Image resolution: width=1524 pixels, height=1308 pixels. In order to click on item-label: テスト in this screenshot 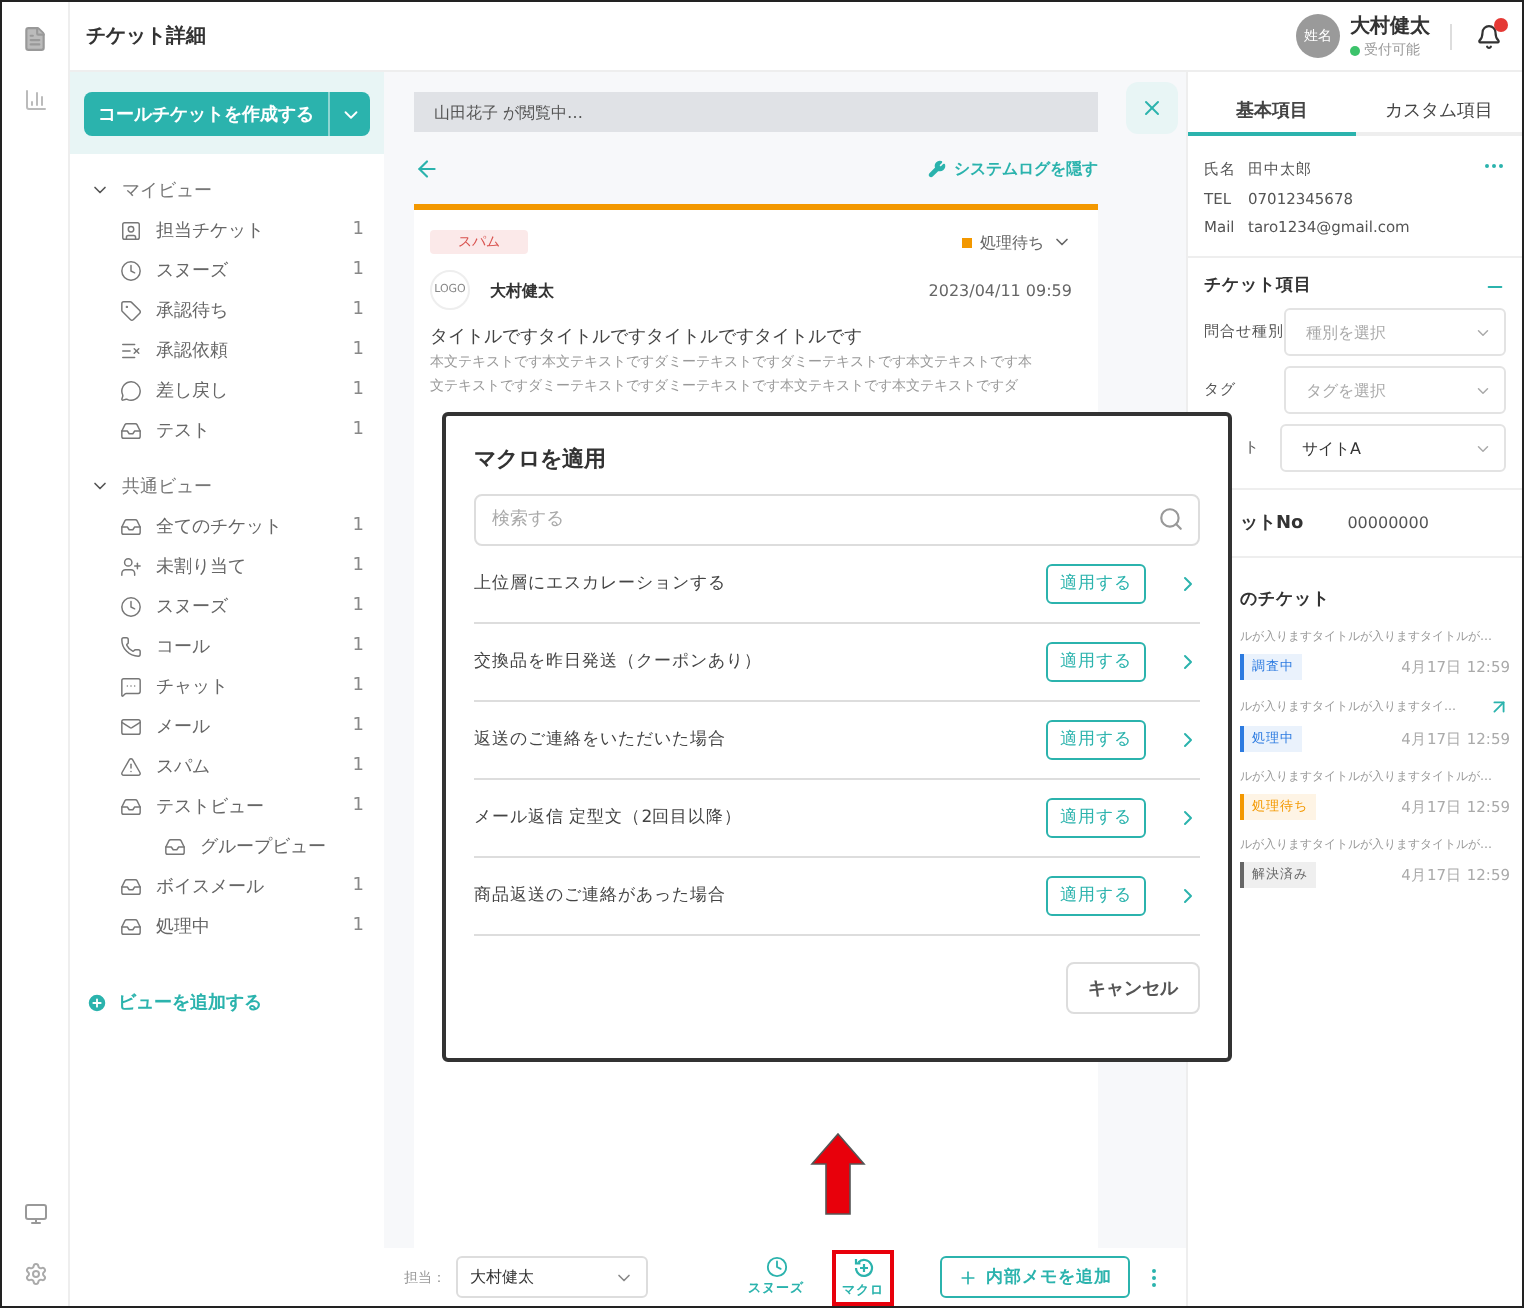, I will do `click(184, 431)`.